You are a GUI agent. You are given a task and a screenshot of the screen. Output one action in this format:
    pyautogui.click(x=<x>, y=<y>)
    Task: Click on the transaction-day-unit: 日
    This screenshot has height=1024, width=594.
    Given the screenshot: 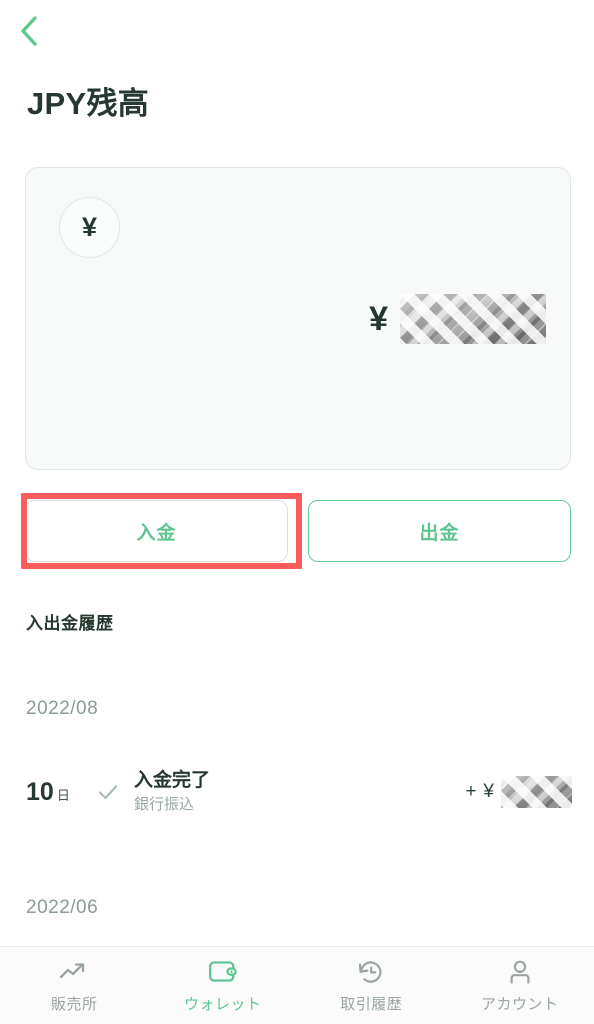 What is the action you would take?
    pyautogui.click(x=63, y=795)
    